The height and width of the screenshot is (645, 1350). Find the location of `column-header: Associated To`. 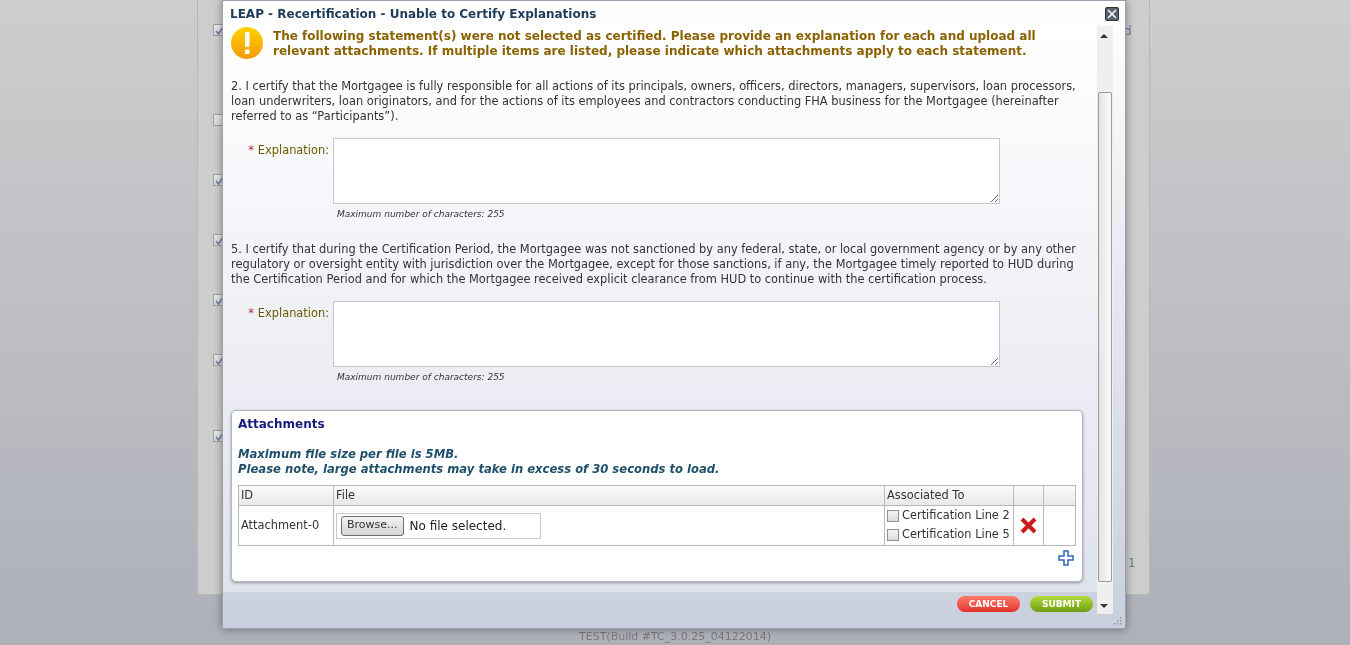

column-header: Associated To is located at coordinates (949, 495).